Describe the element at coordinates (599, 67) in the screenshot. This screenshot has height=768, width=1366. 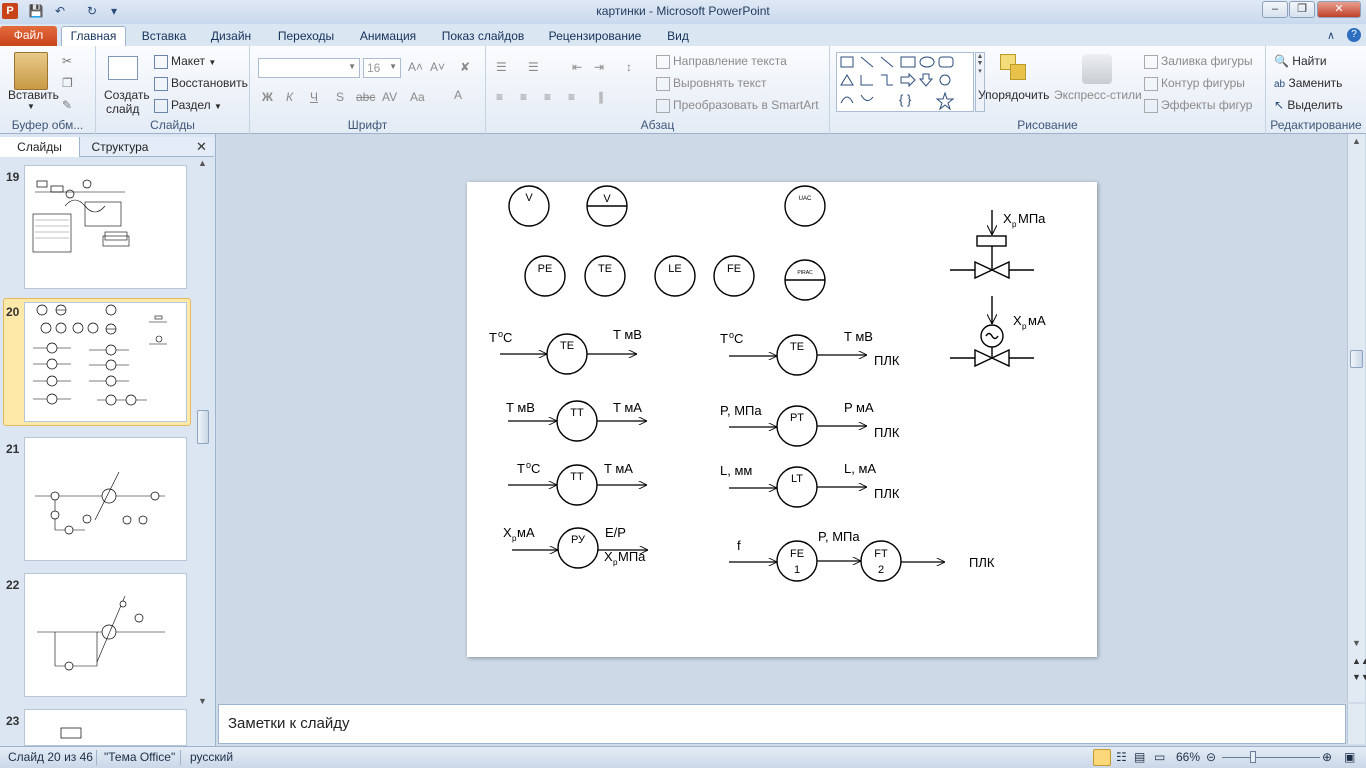
I see `increase-indent-icon: ⇥` at that location.